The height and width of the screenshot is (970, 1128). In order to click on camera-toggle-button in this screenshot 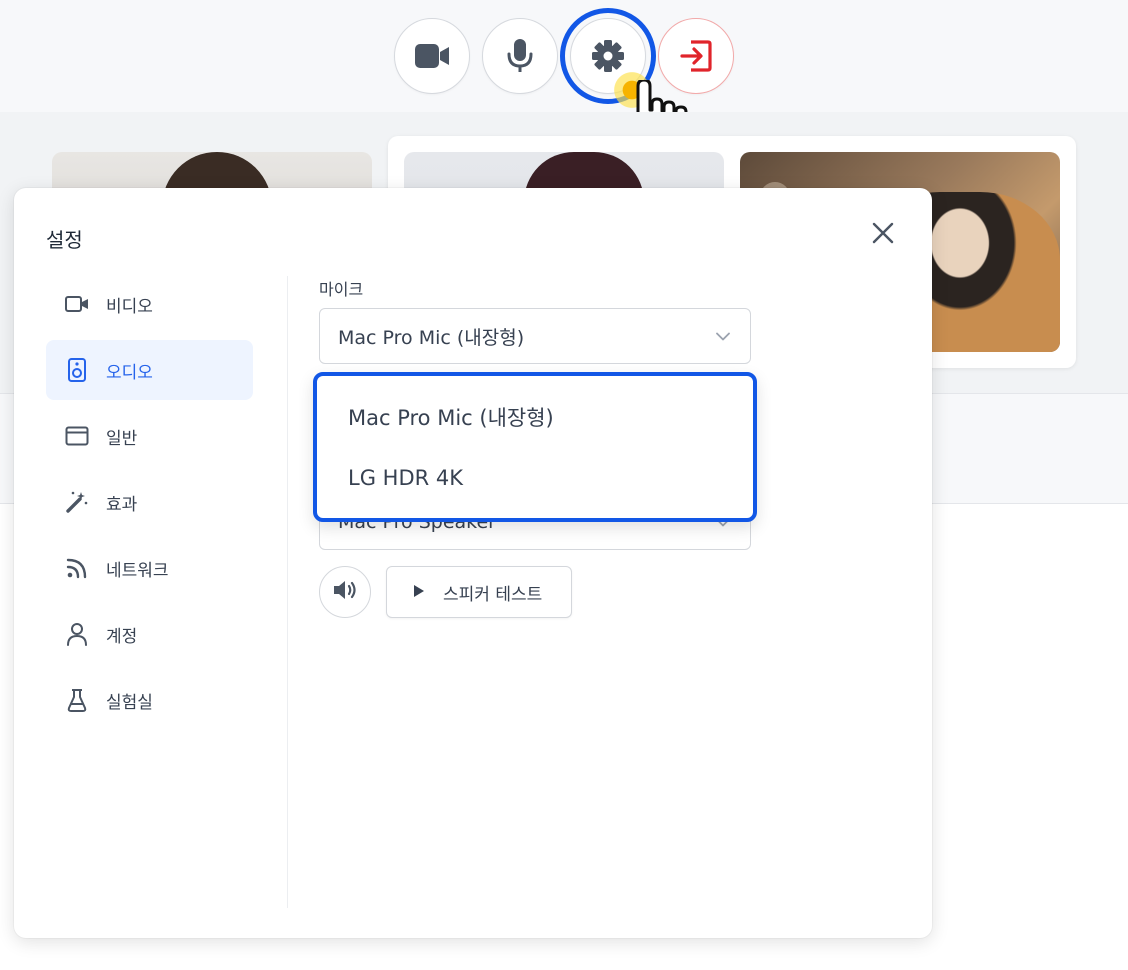, I will do `click(432, 56)`.